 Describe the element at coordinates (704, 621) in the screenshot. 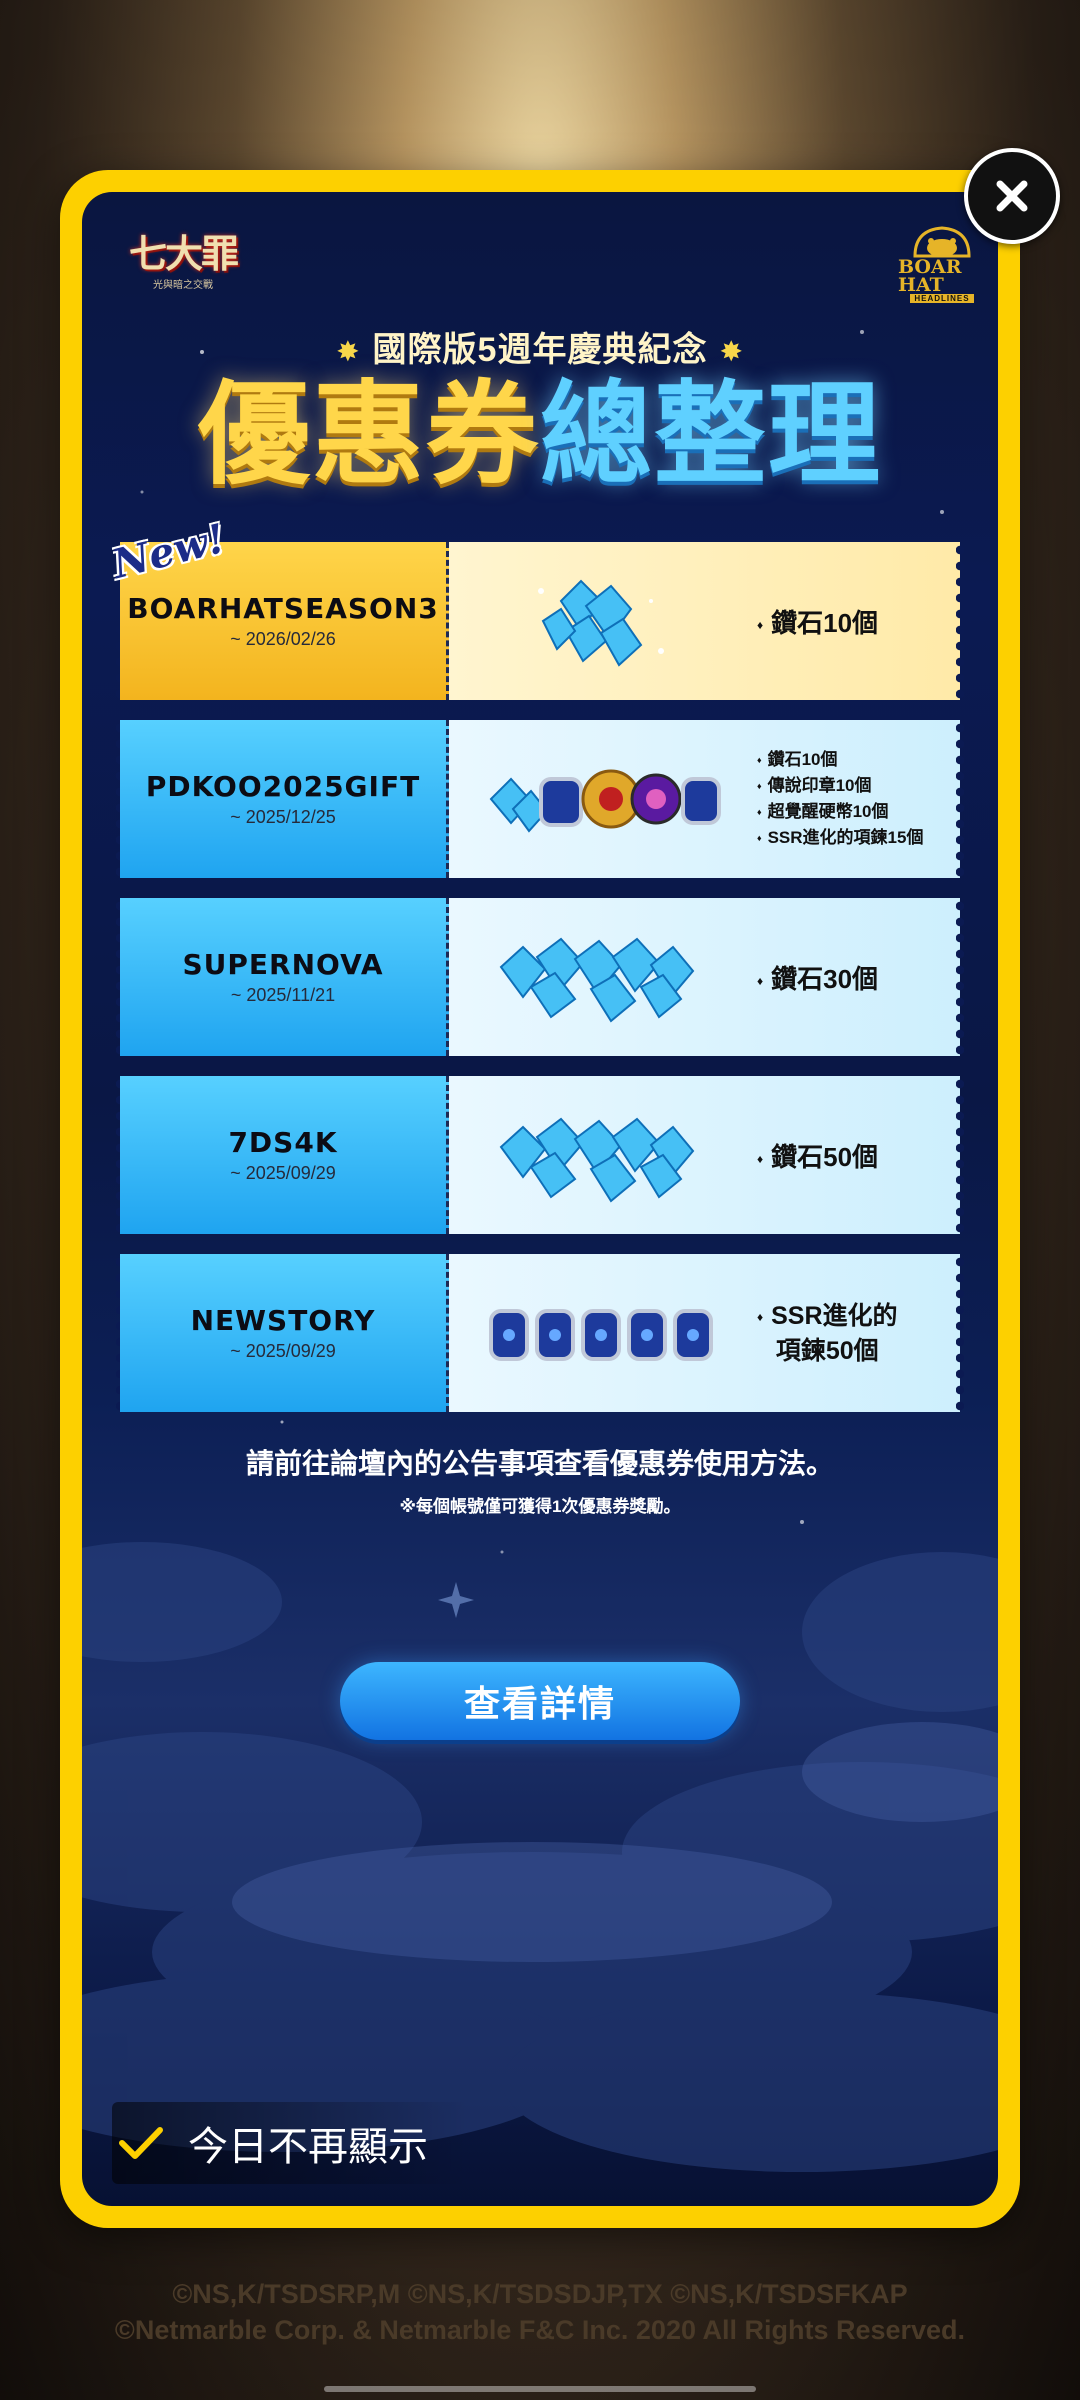

I see `coupon-reward-panel: 鑽石10個` at that location.